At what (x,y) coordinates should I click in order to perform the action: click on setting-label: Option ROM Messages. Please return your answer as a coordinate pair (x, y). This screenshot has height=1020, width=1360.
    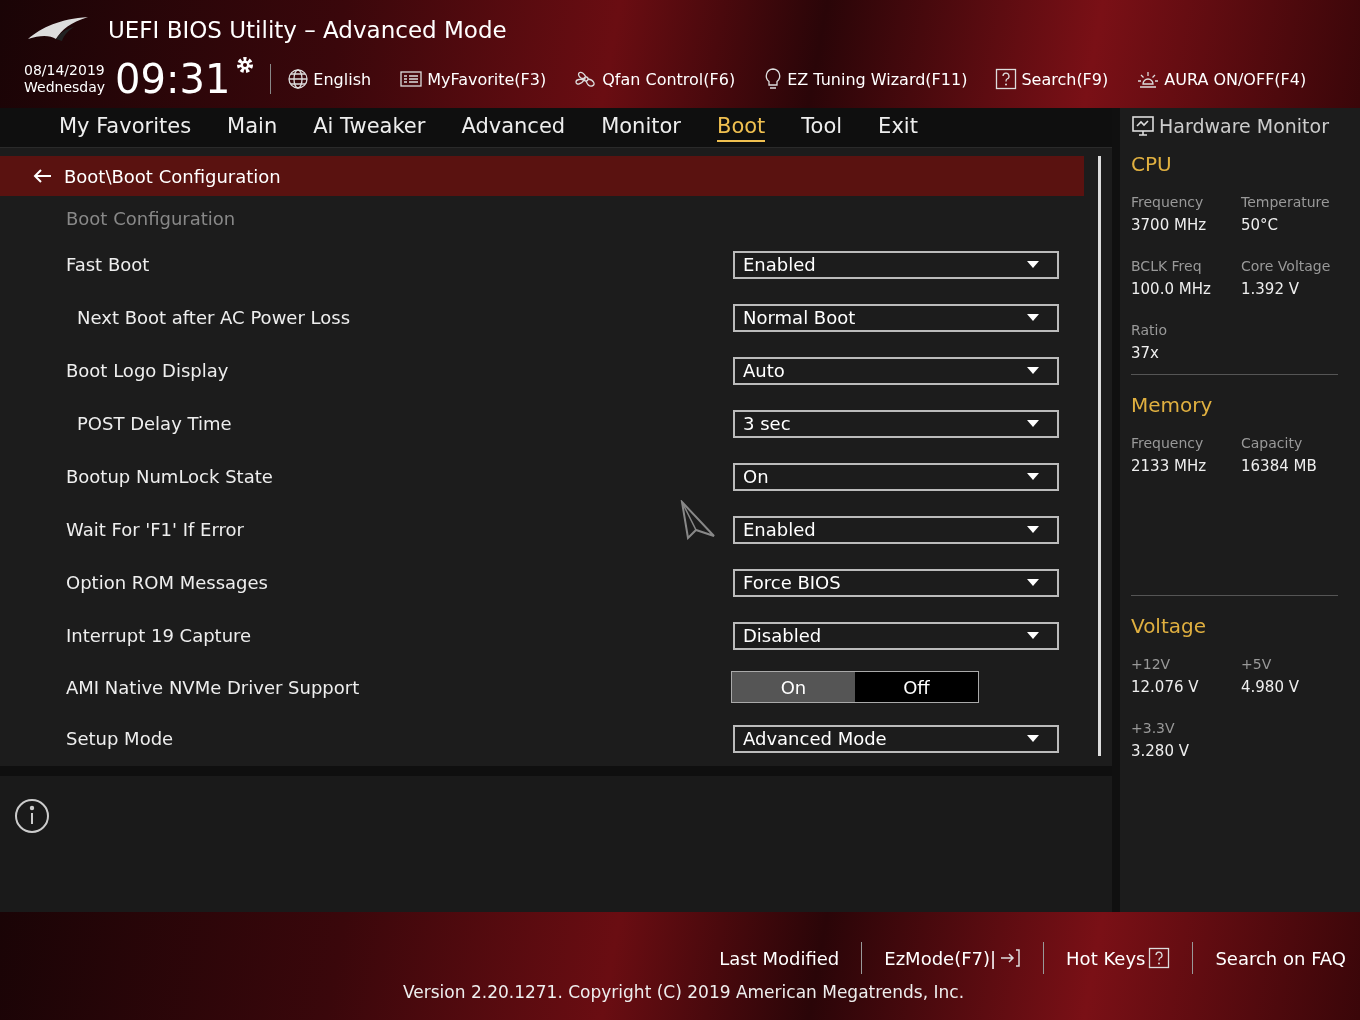
    Looking at the image, I should click on (167, 582).